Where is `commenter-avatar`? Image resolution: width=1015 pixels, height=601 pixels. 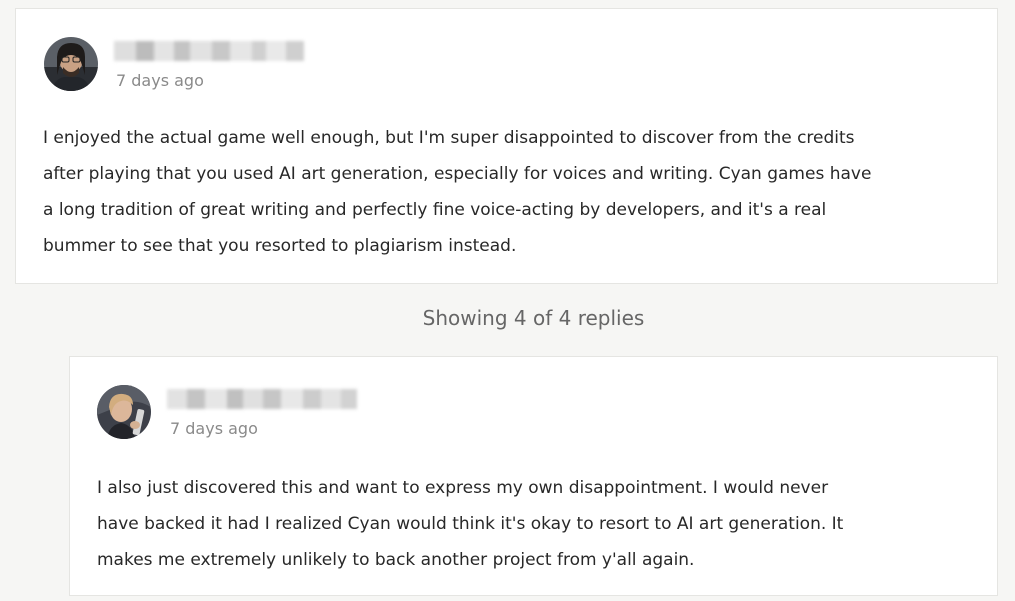
commenter-avatar is located at coordinates (71, 64).